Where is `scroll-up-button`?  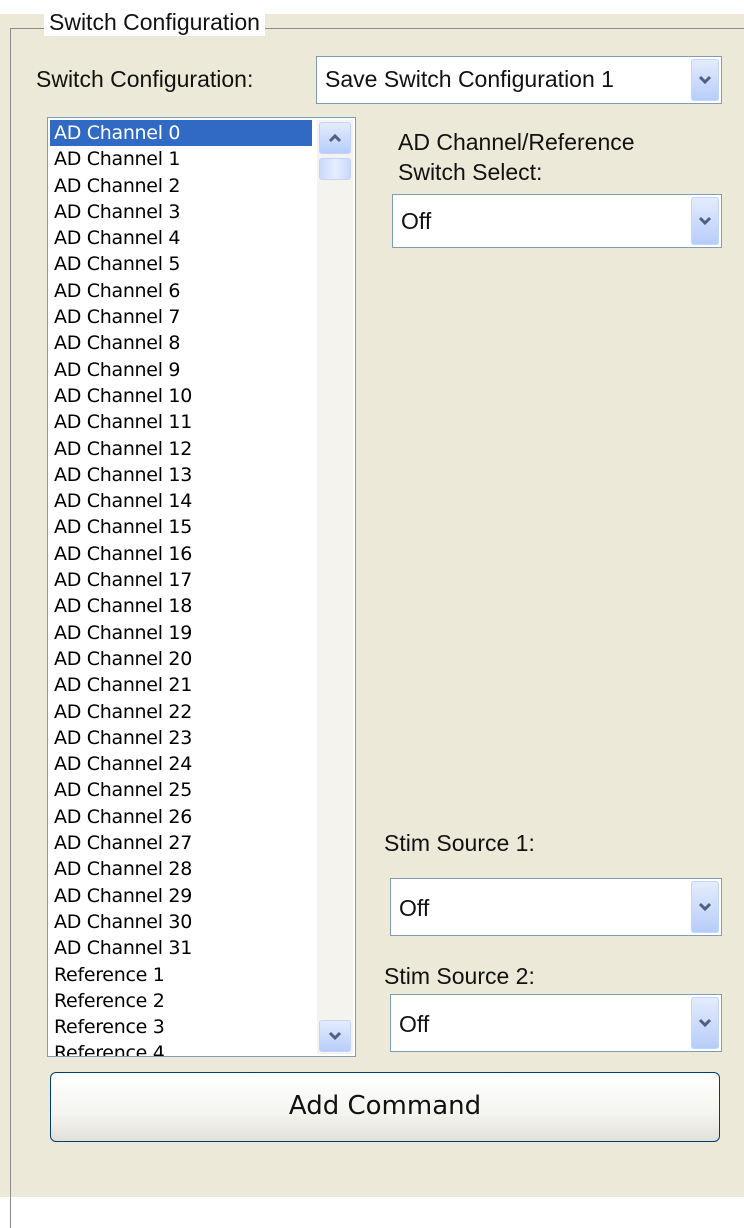
scroll-up-button is located at coordinates (335, 138).